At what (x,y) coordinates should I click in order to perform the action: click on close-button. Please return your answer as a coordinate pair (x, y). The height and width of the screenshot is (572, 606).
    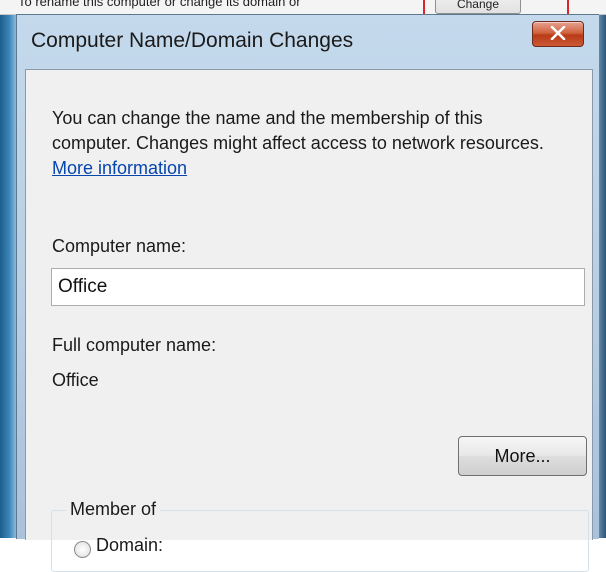
    Looking at the image, I should click on (558, 34).